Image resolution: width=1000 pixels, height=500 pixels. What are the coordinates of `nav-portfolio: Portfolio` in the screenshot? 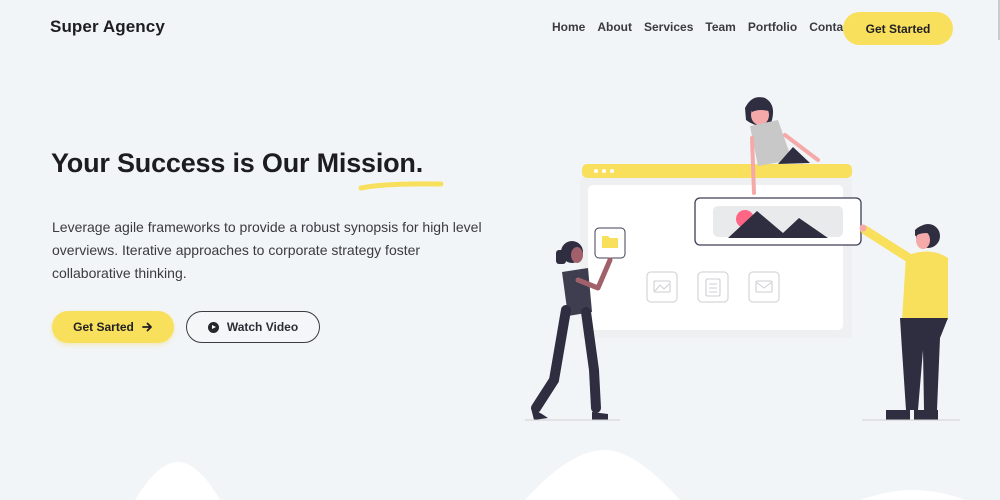 It's located at (772, 27).